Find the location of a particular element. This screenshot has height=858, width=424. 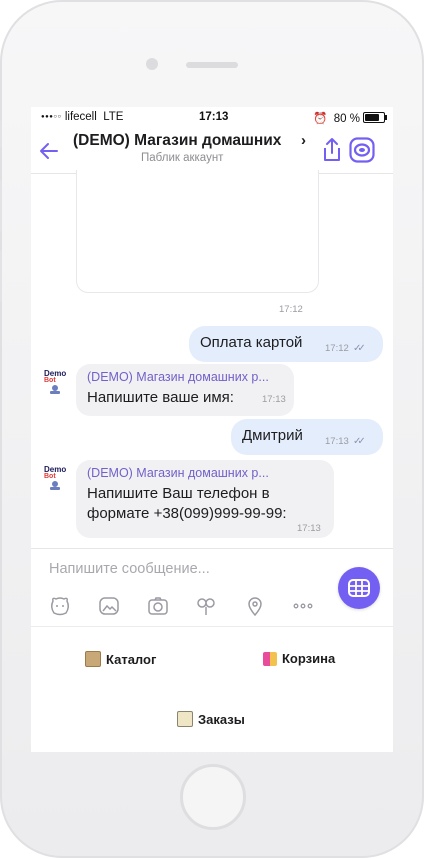

more-icon is located at coordinates (303, 606).